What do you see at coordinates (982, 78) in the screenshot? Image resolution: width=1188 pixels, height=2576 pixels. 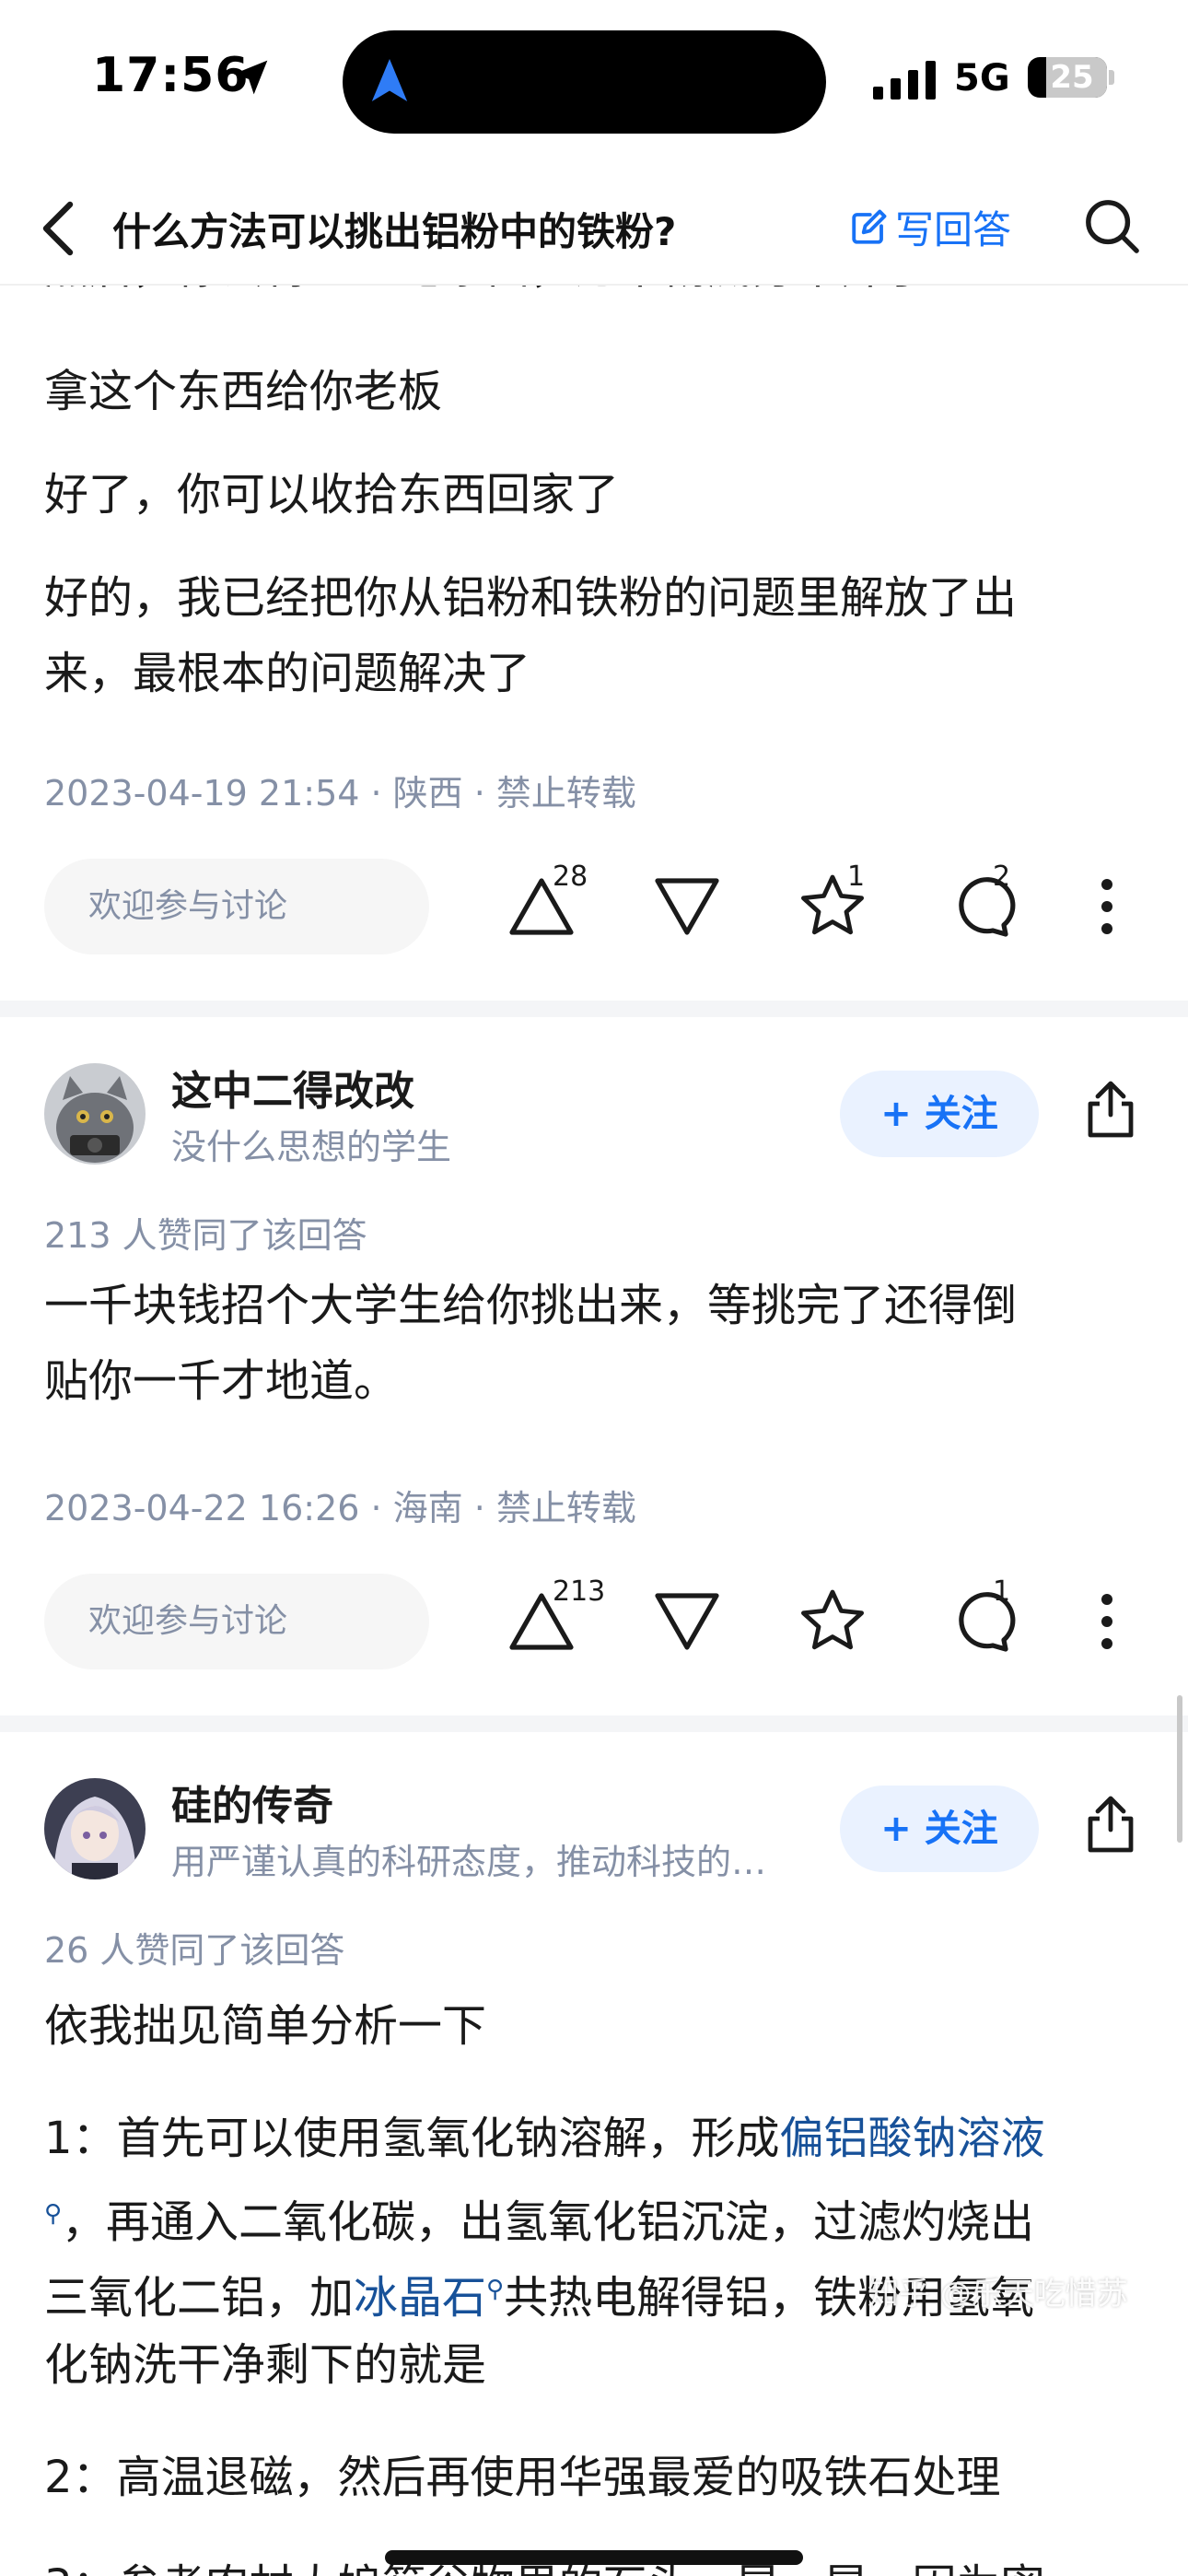 I see `network-type: 5G` at bounding box center [982, 78].